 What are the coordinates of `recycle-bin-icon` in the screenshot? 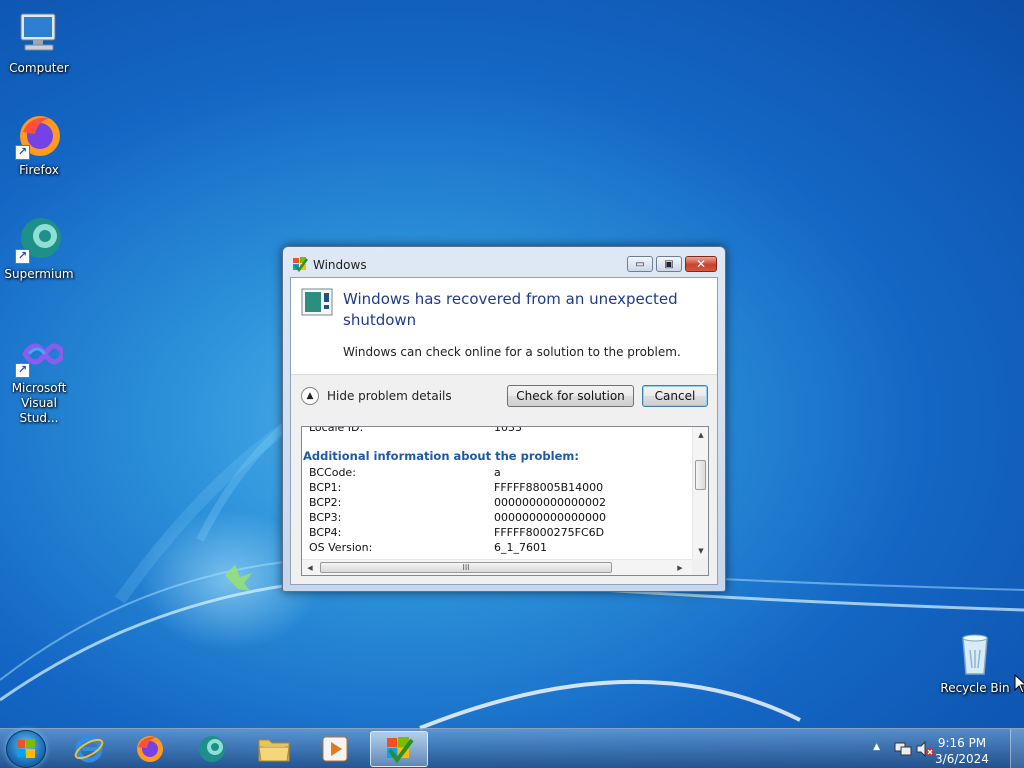 It's located at (975, 654).